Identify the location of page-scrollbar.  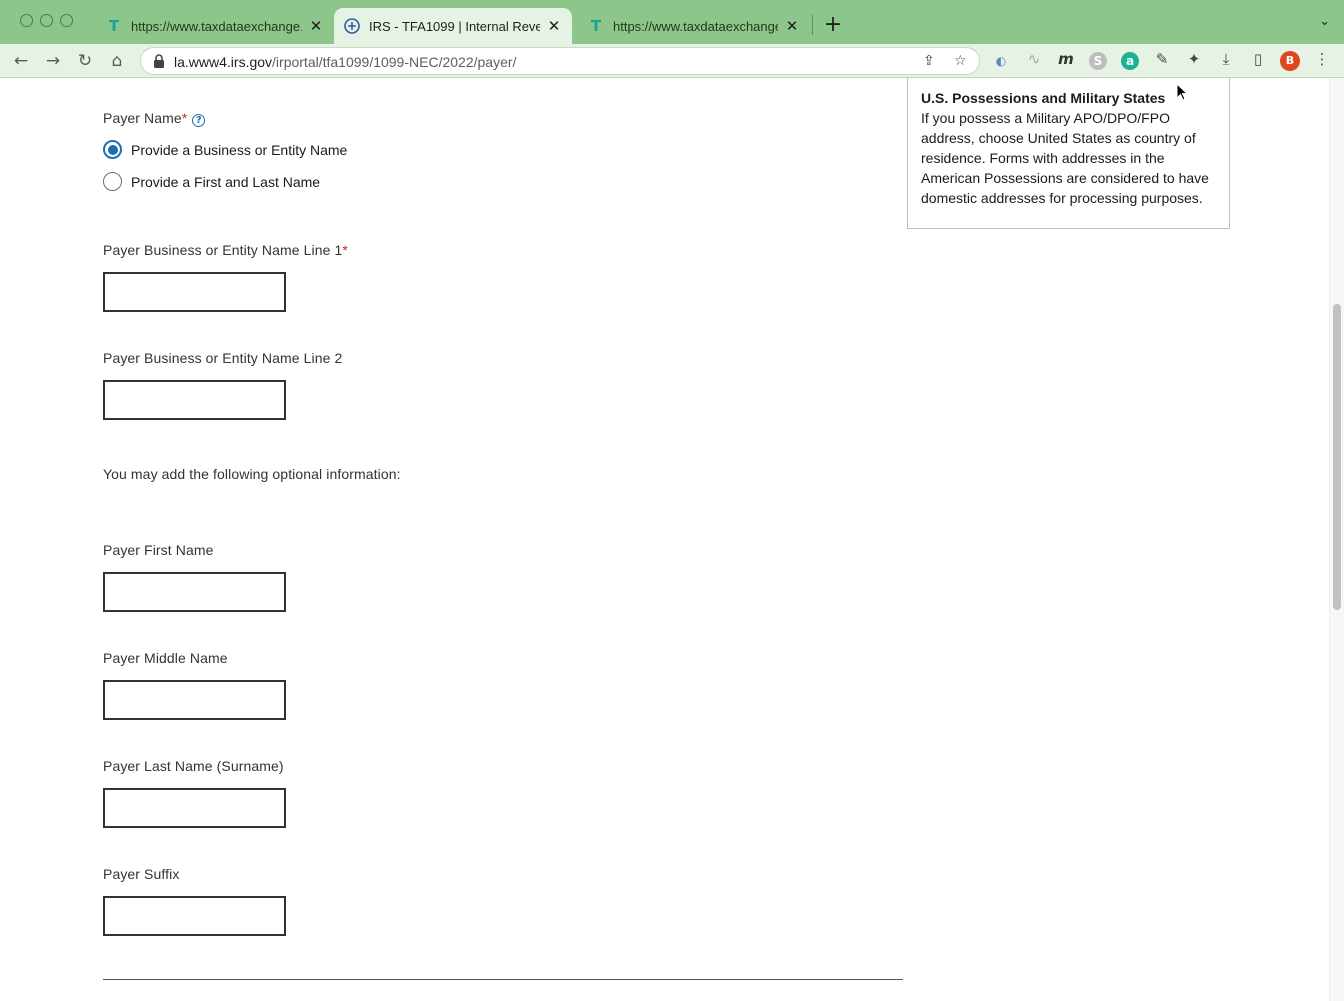
(1336, 539).